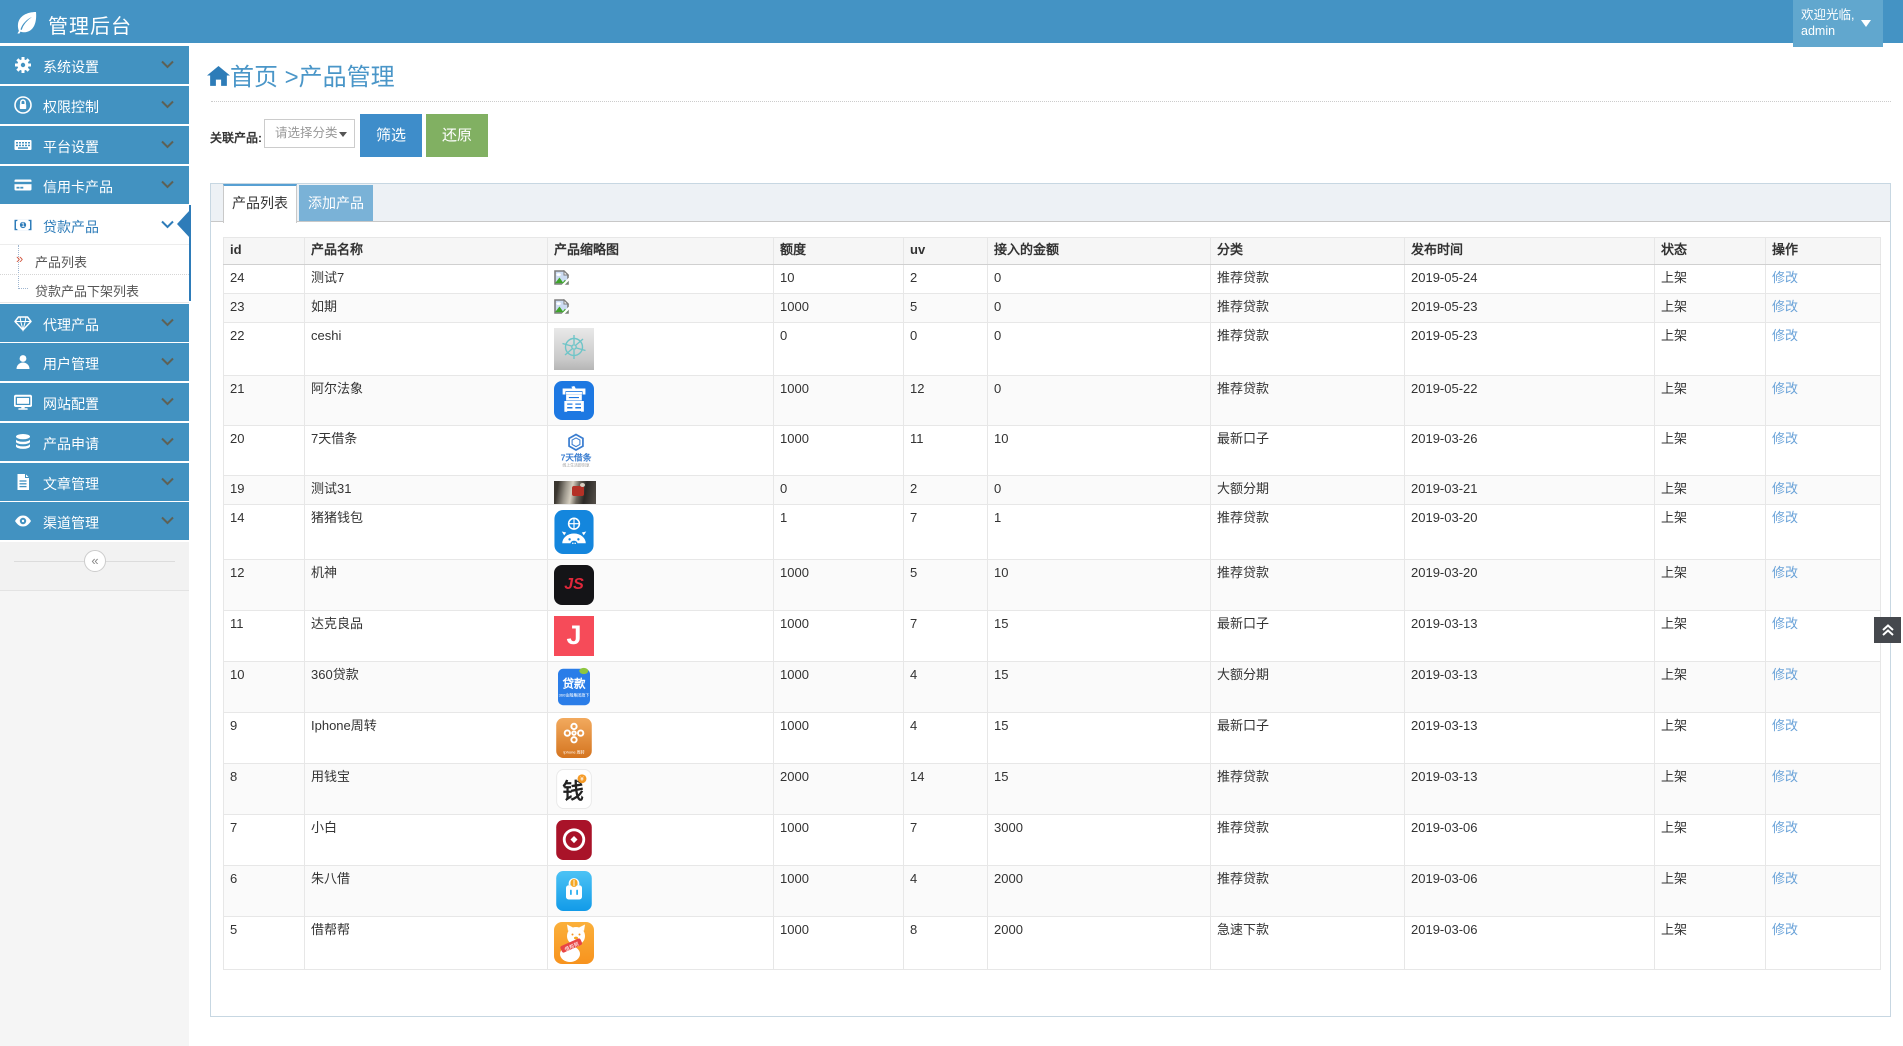  Describe the element at coordinates (575, 465) in the screenshot. I see `svg-text: 线上生活即刻享` at that location.